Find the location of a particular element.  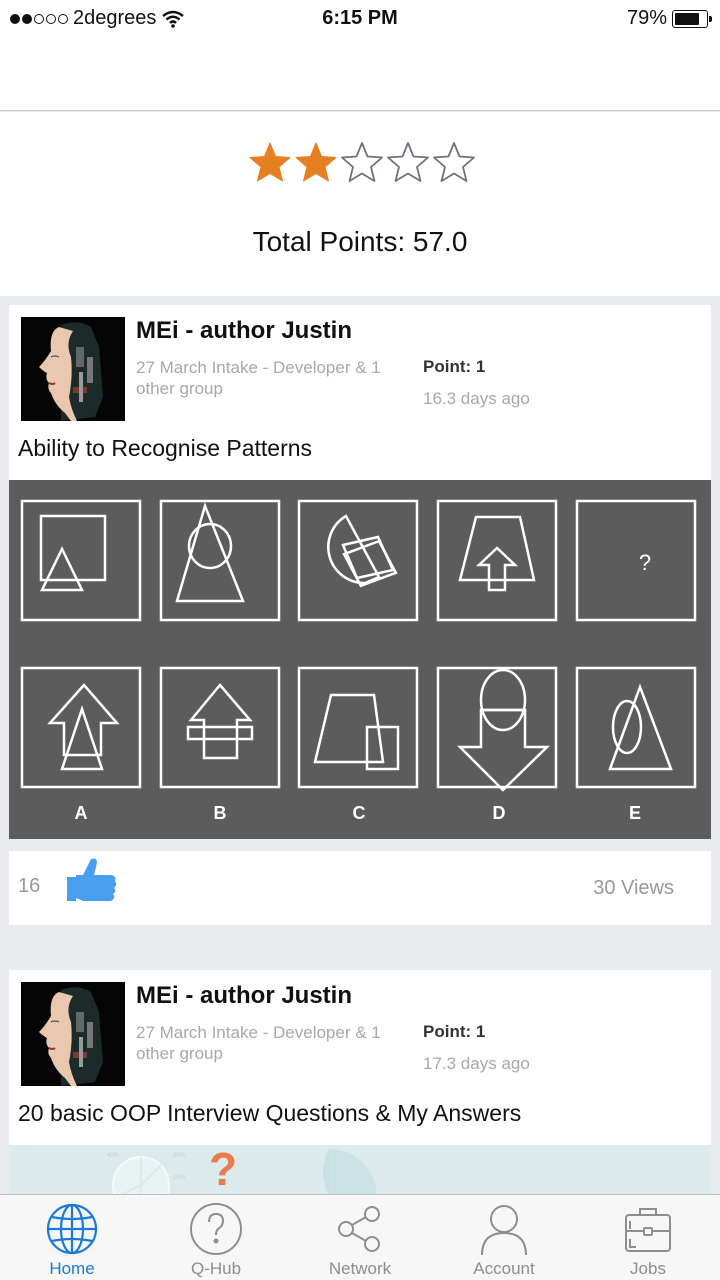

tab-home: Home is located at coordinates (72, 1237).